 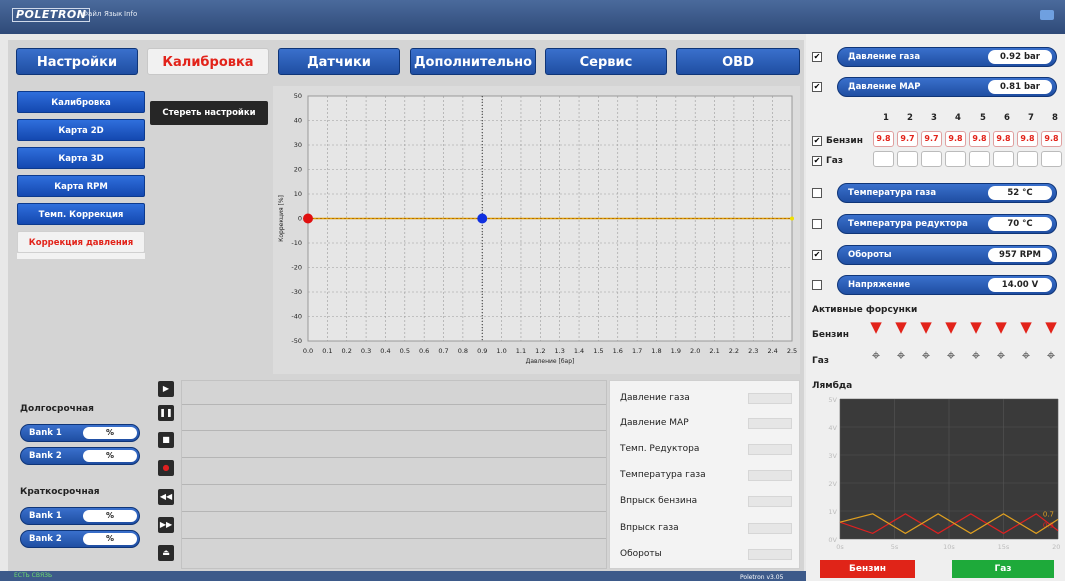 I want to click on legend-gas-temp: Температура газа, so click(x=663, y=475).